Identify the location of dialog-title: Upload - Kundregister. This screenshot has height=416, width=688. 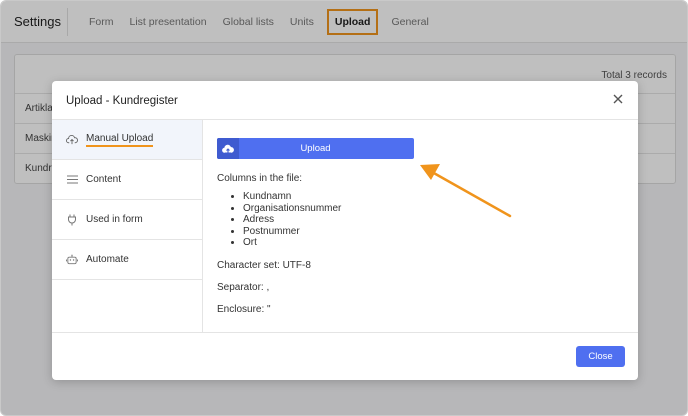
(122, 101).